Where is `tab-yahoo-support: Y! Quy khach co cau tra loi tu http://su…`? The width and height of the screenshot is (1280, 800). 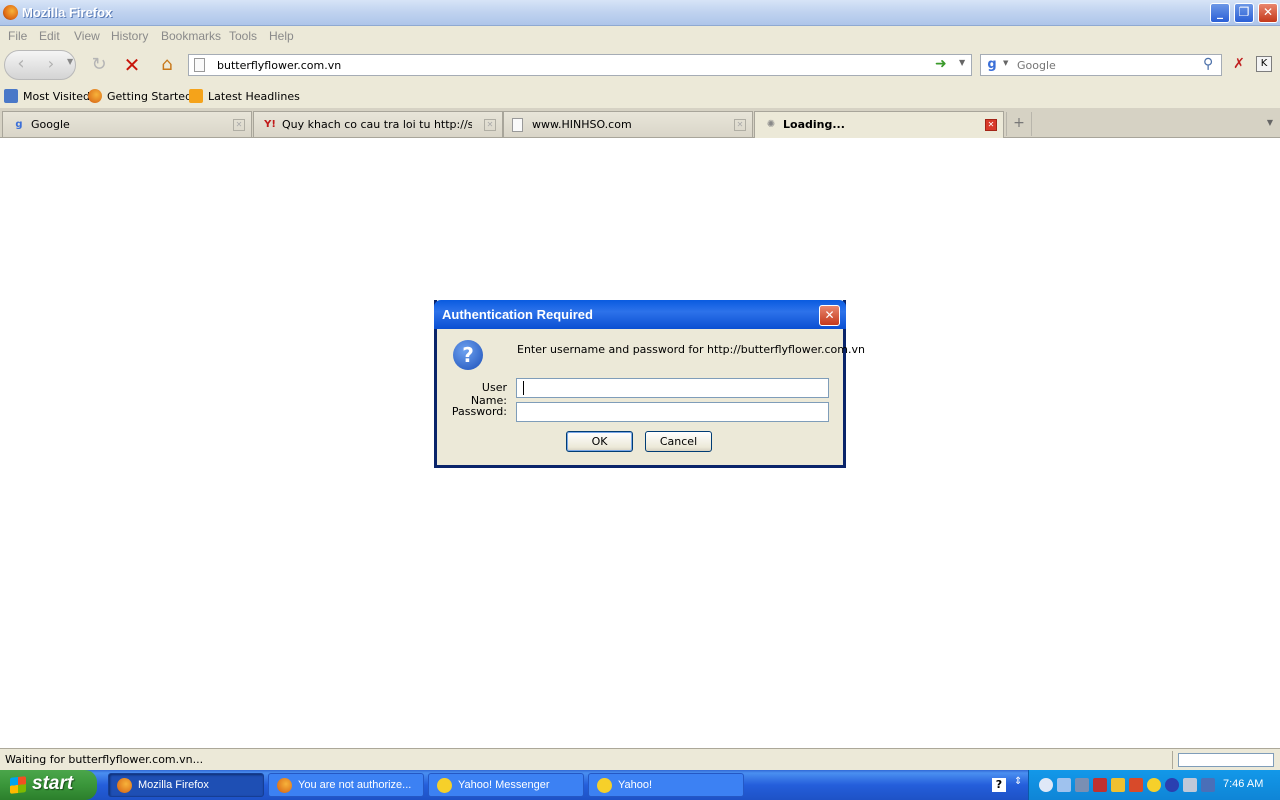 tab-yahoo-support: Y! Quy khach co cau tra loi tu http://su… is located at coordinates (378, 124).